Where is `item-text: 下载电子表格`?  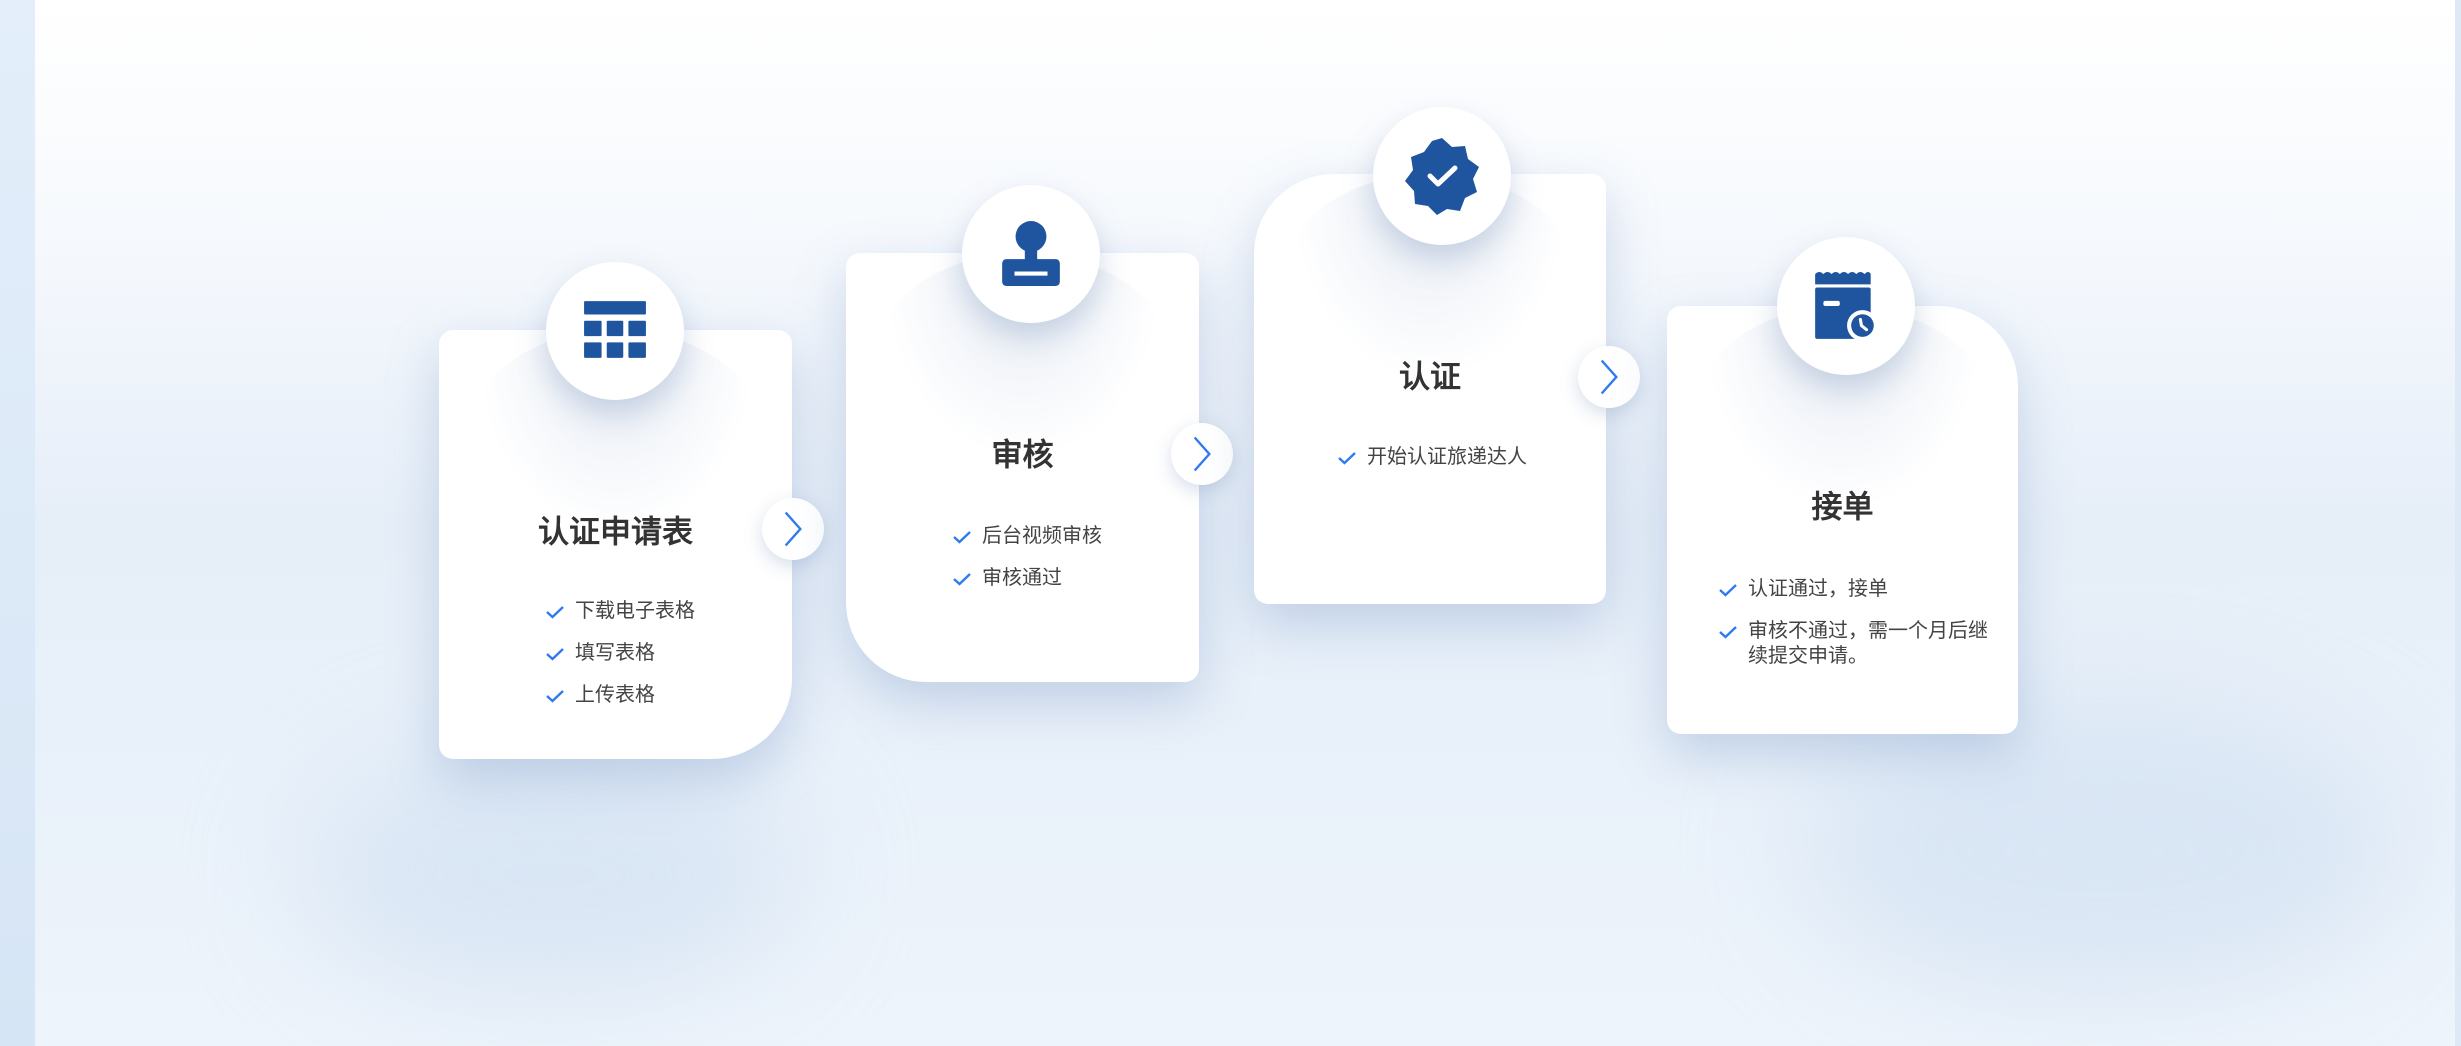
item-text: 下载电子表格 is located at coordinates (635, 611).